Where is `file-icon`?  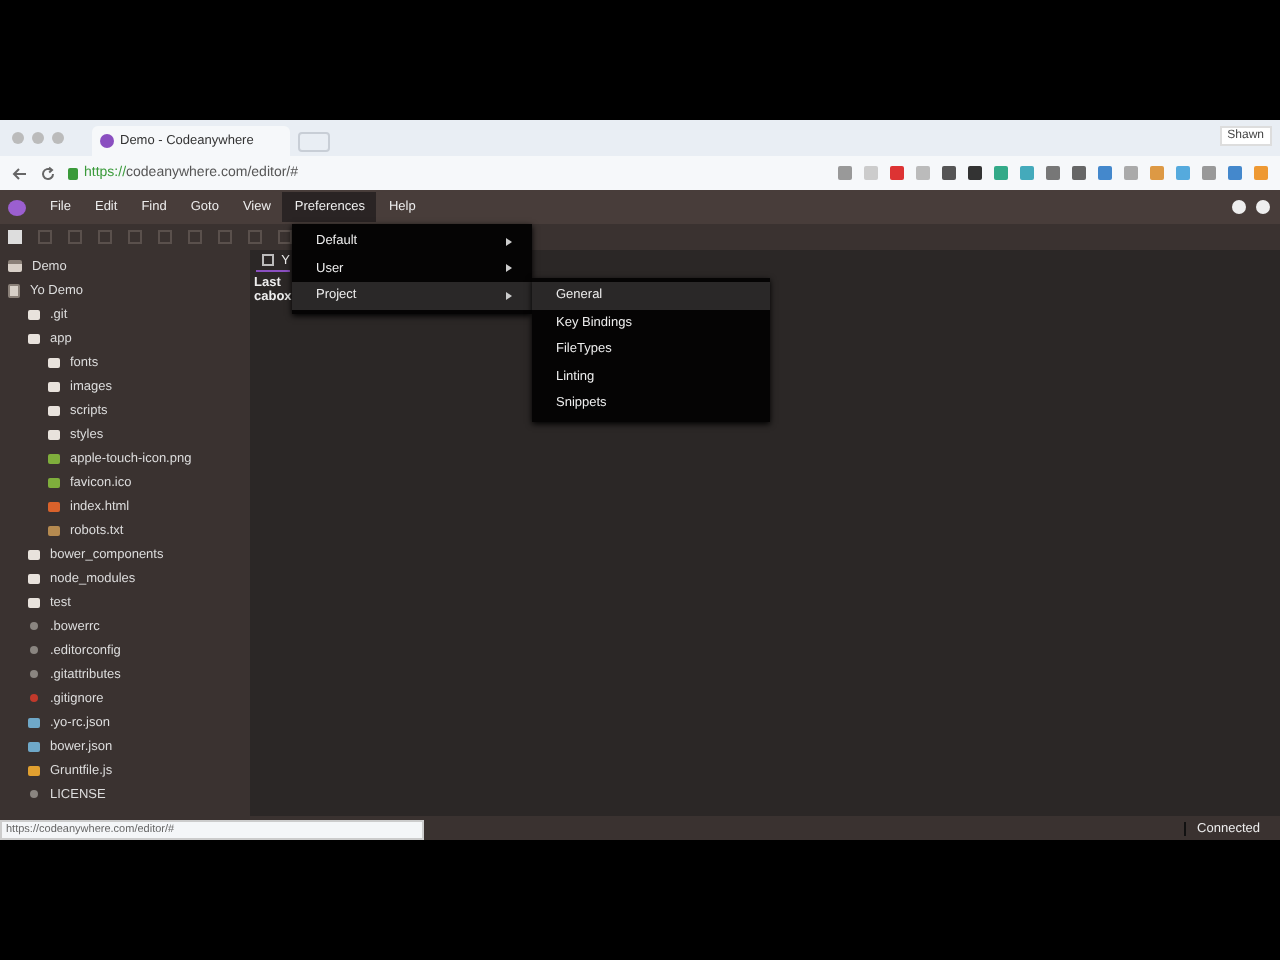 file-icon is located at coordinates (268, 260).